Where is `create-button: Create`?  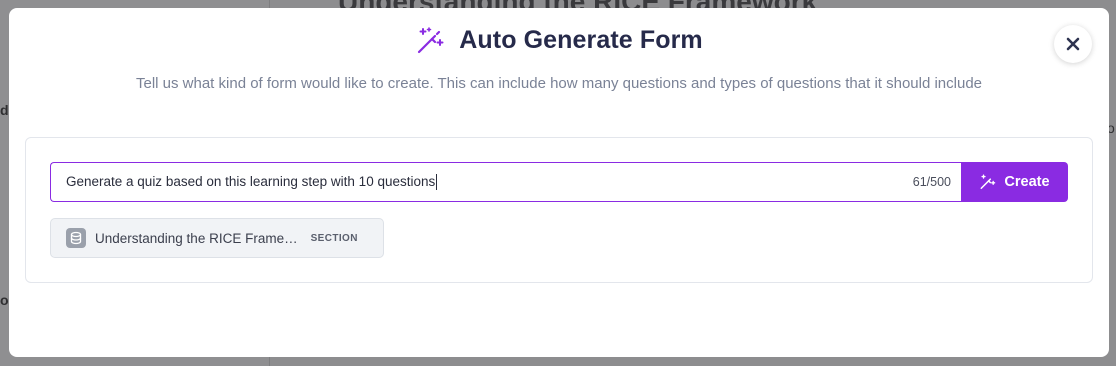 create-button: Create is located at coordinates (1014, 182).